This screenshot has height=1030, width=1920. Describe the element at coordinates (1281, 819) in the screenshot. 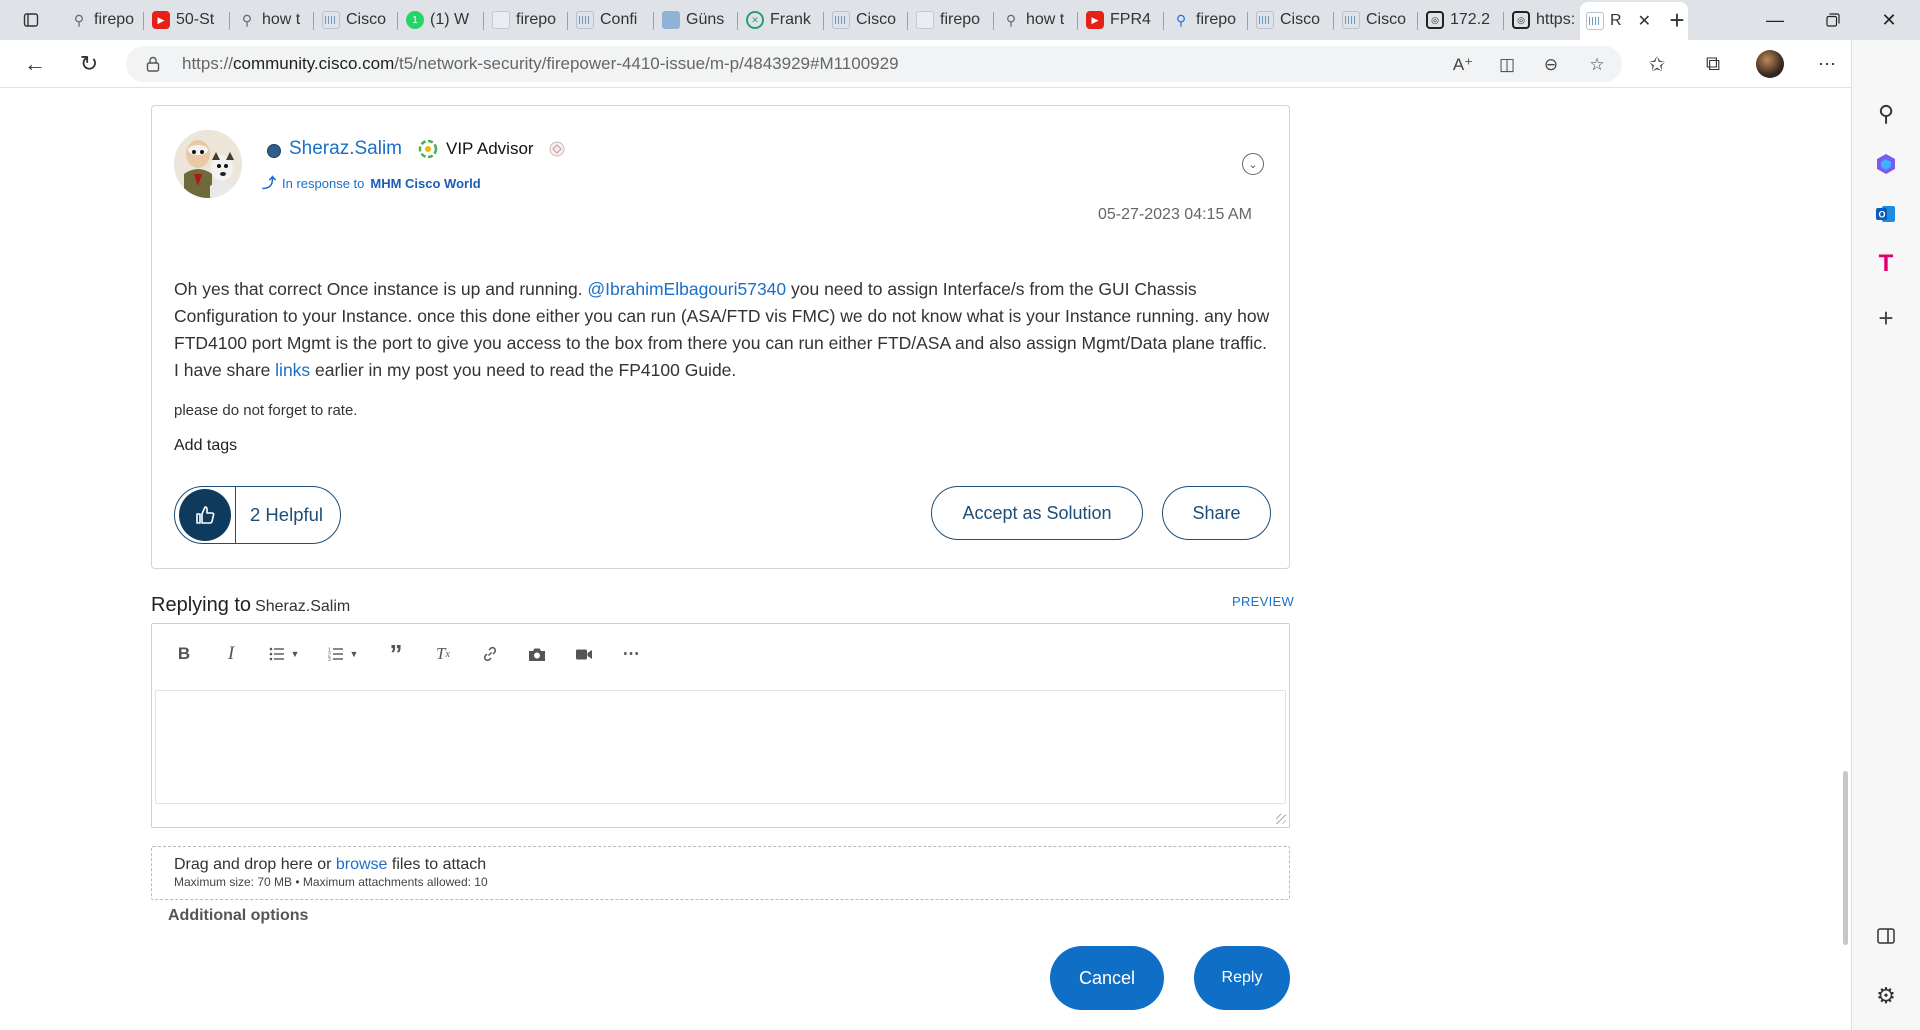

I see `resize-handle-icon` at that location.